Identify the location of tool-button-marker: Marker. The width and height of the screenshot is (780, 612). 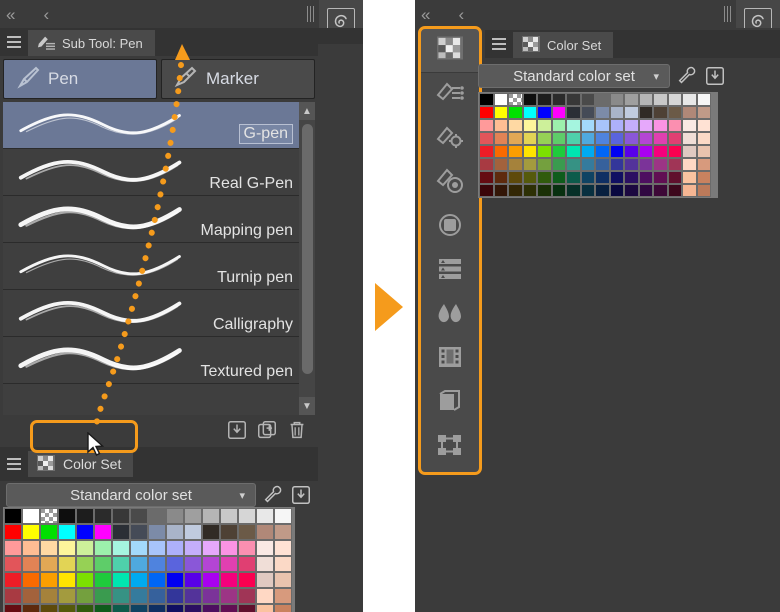
(238, 79).